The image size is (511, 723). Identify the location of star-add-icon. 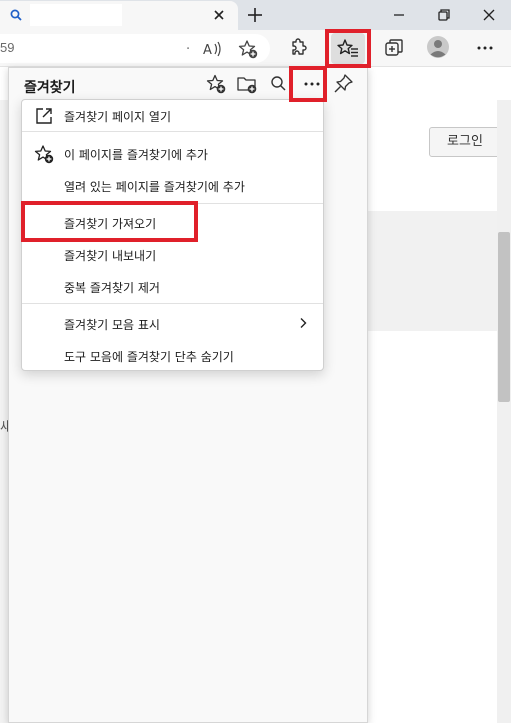
(44, 154).